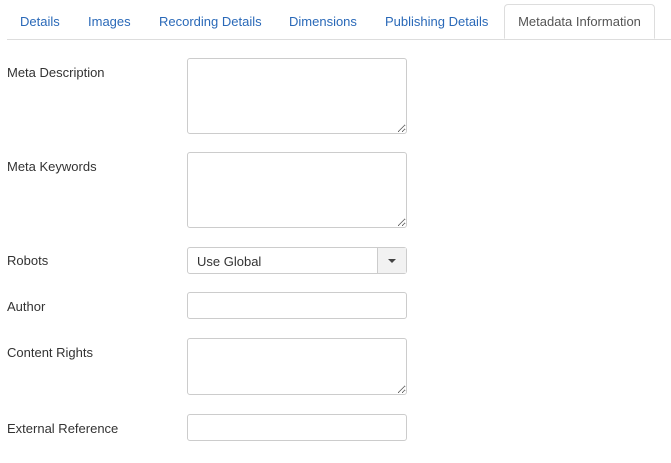 The width and height of the screenshot is (671, 463). I want to click on tab-metadata-information: Metadata Information, so click(579, 21).